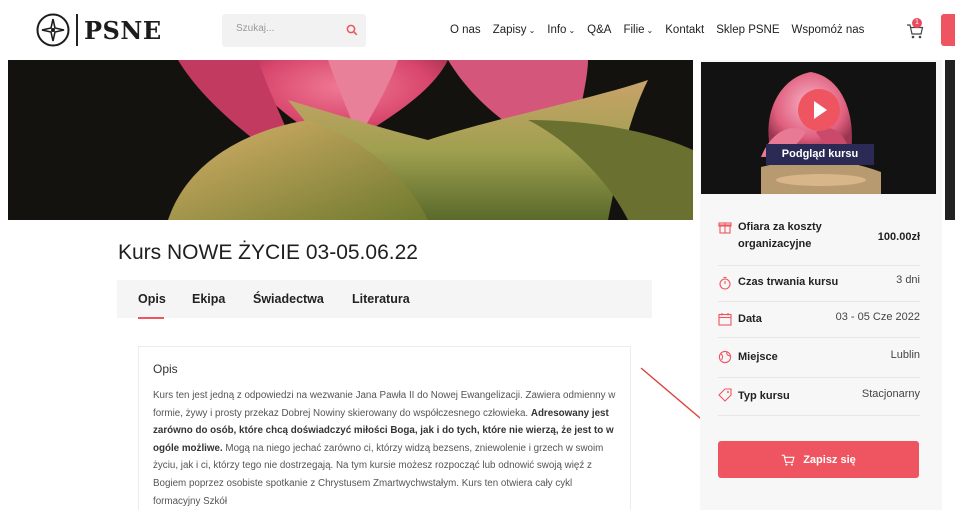 The height and width of the screenshot is (510, 955). I want to click on logo-text: PSNE, so click(123, 30).